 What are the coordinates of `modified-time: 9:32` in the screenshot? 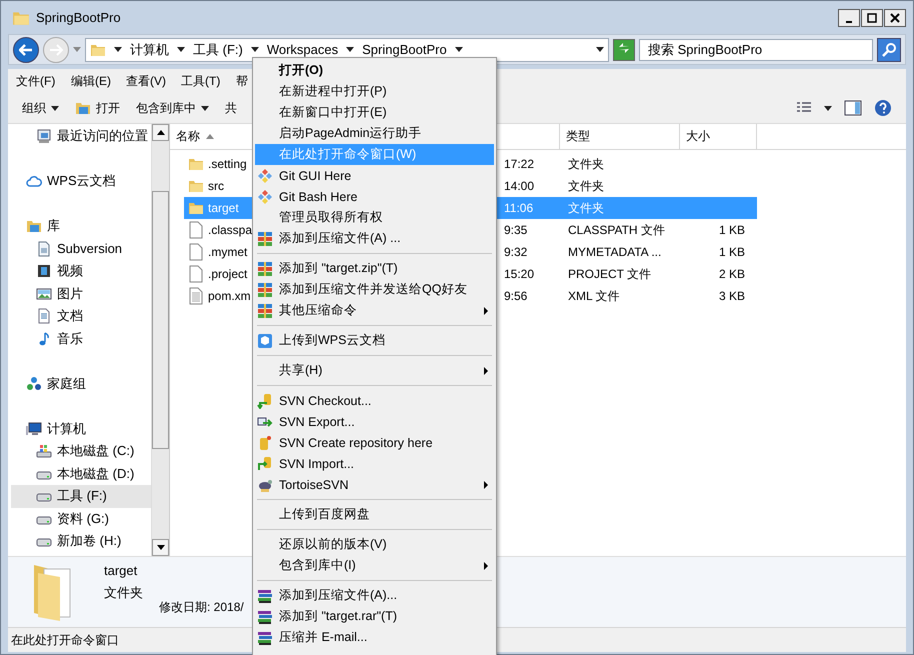 It's located at (515, 252).